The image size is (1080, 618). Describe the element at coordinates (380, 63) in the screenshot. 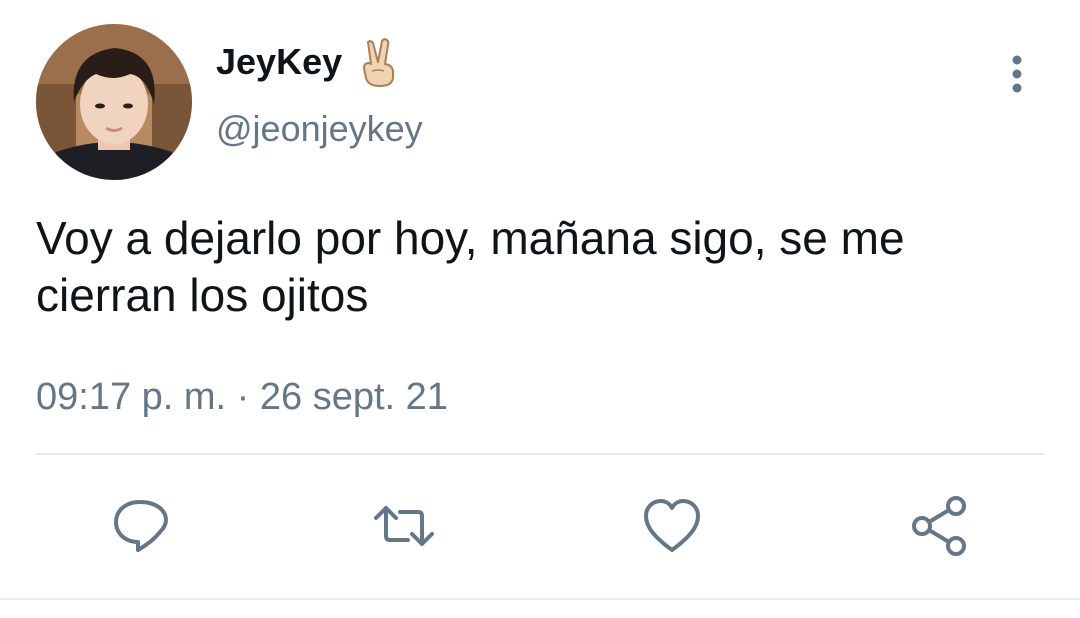

I see `victory-hand-icon` at that location.